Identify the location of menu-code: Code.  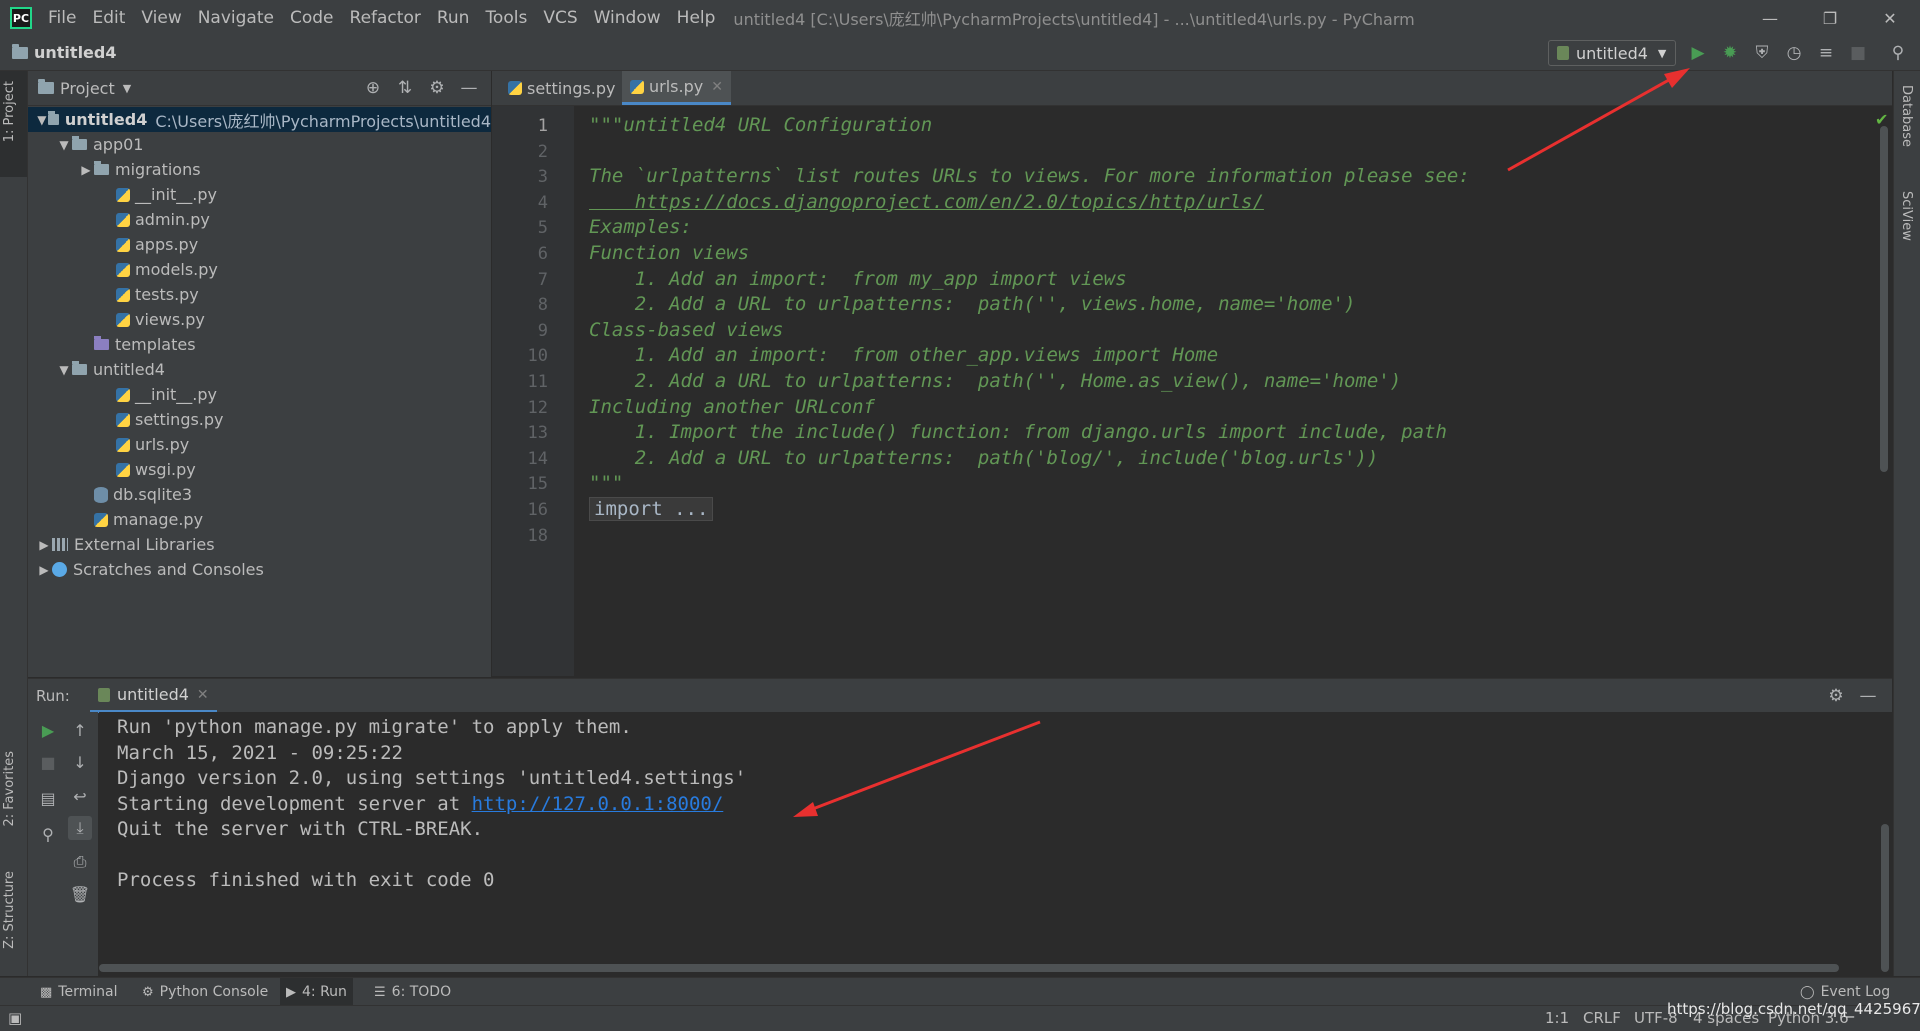
(312, 18).